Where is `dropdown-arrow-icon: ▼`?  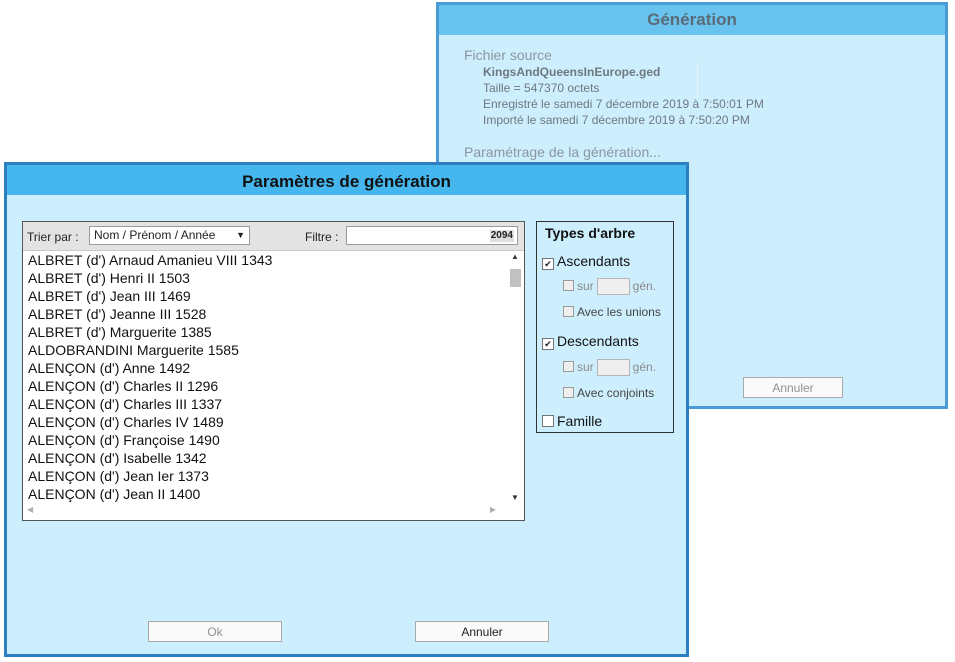
dropdown-arrow-icon: ▼ is located at coordinates (240, 235).